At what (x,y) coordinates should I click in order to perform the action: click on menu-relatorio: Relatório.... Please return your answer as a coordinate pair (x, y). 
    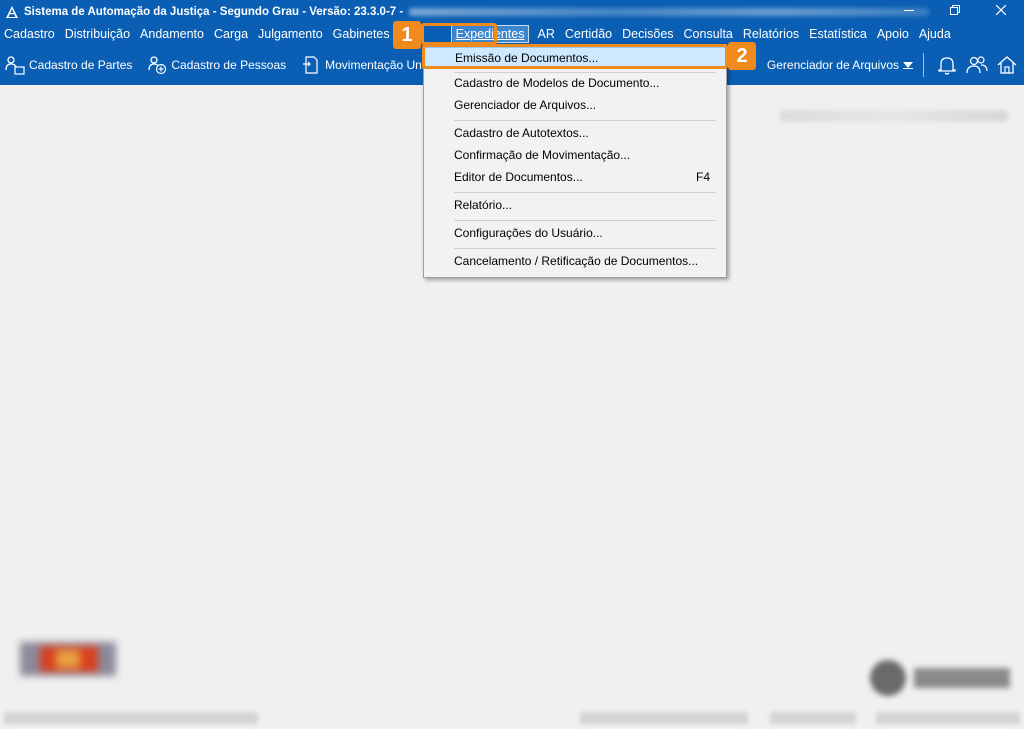
    Looking at the image, I should click on (575, 205).